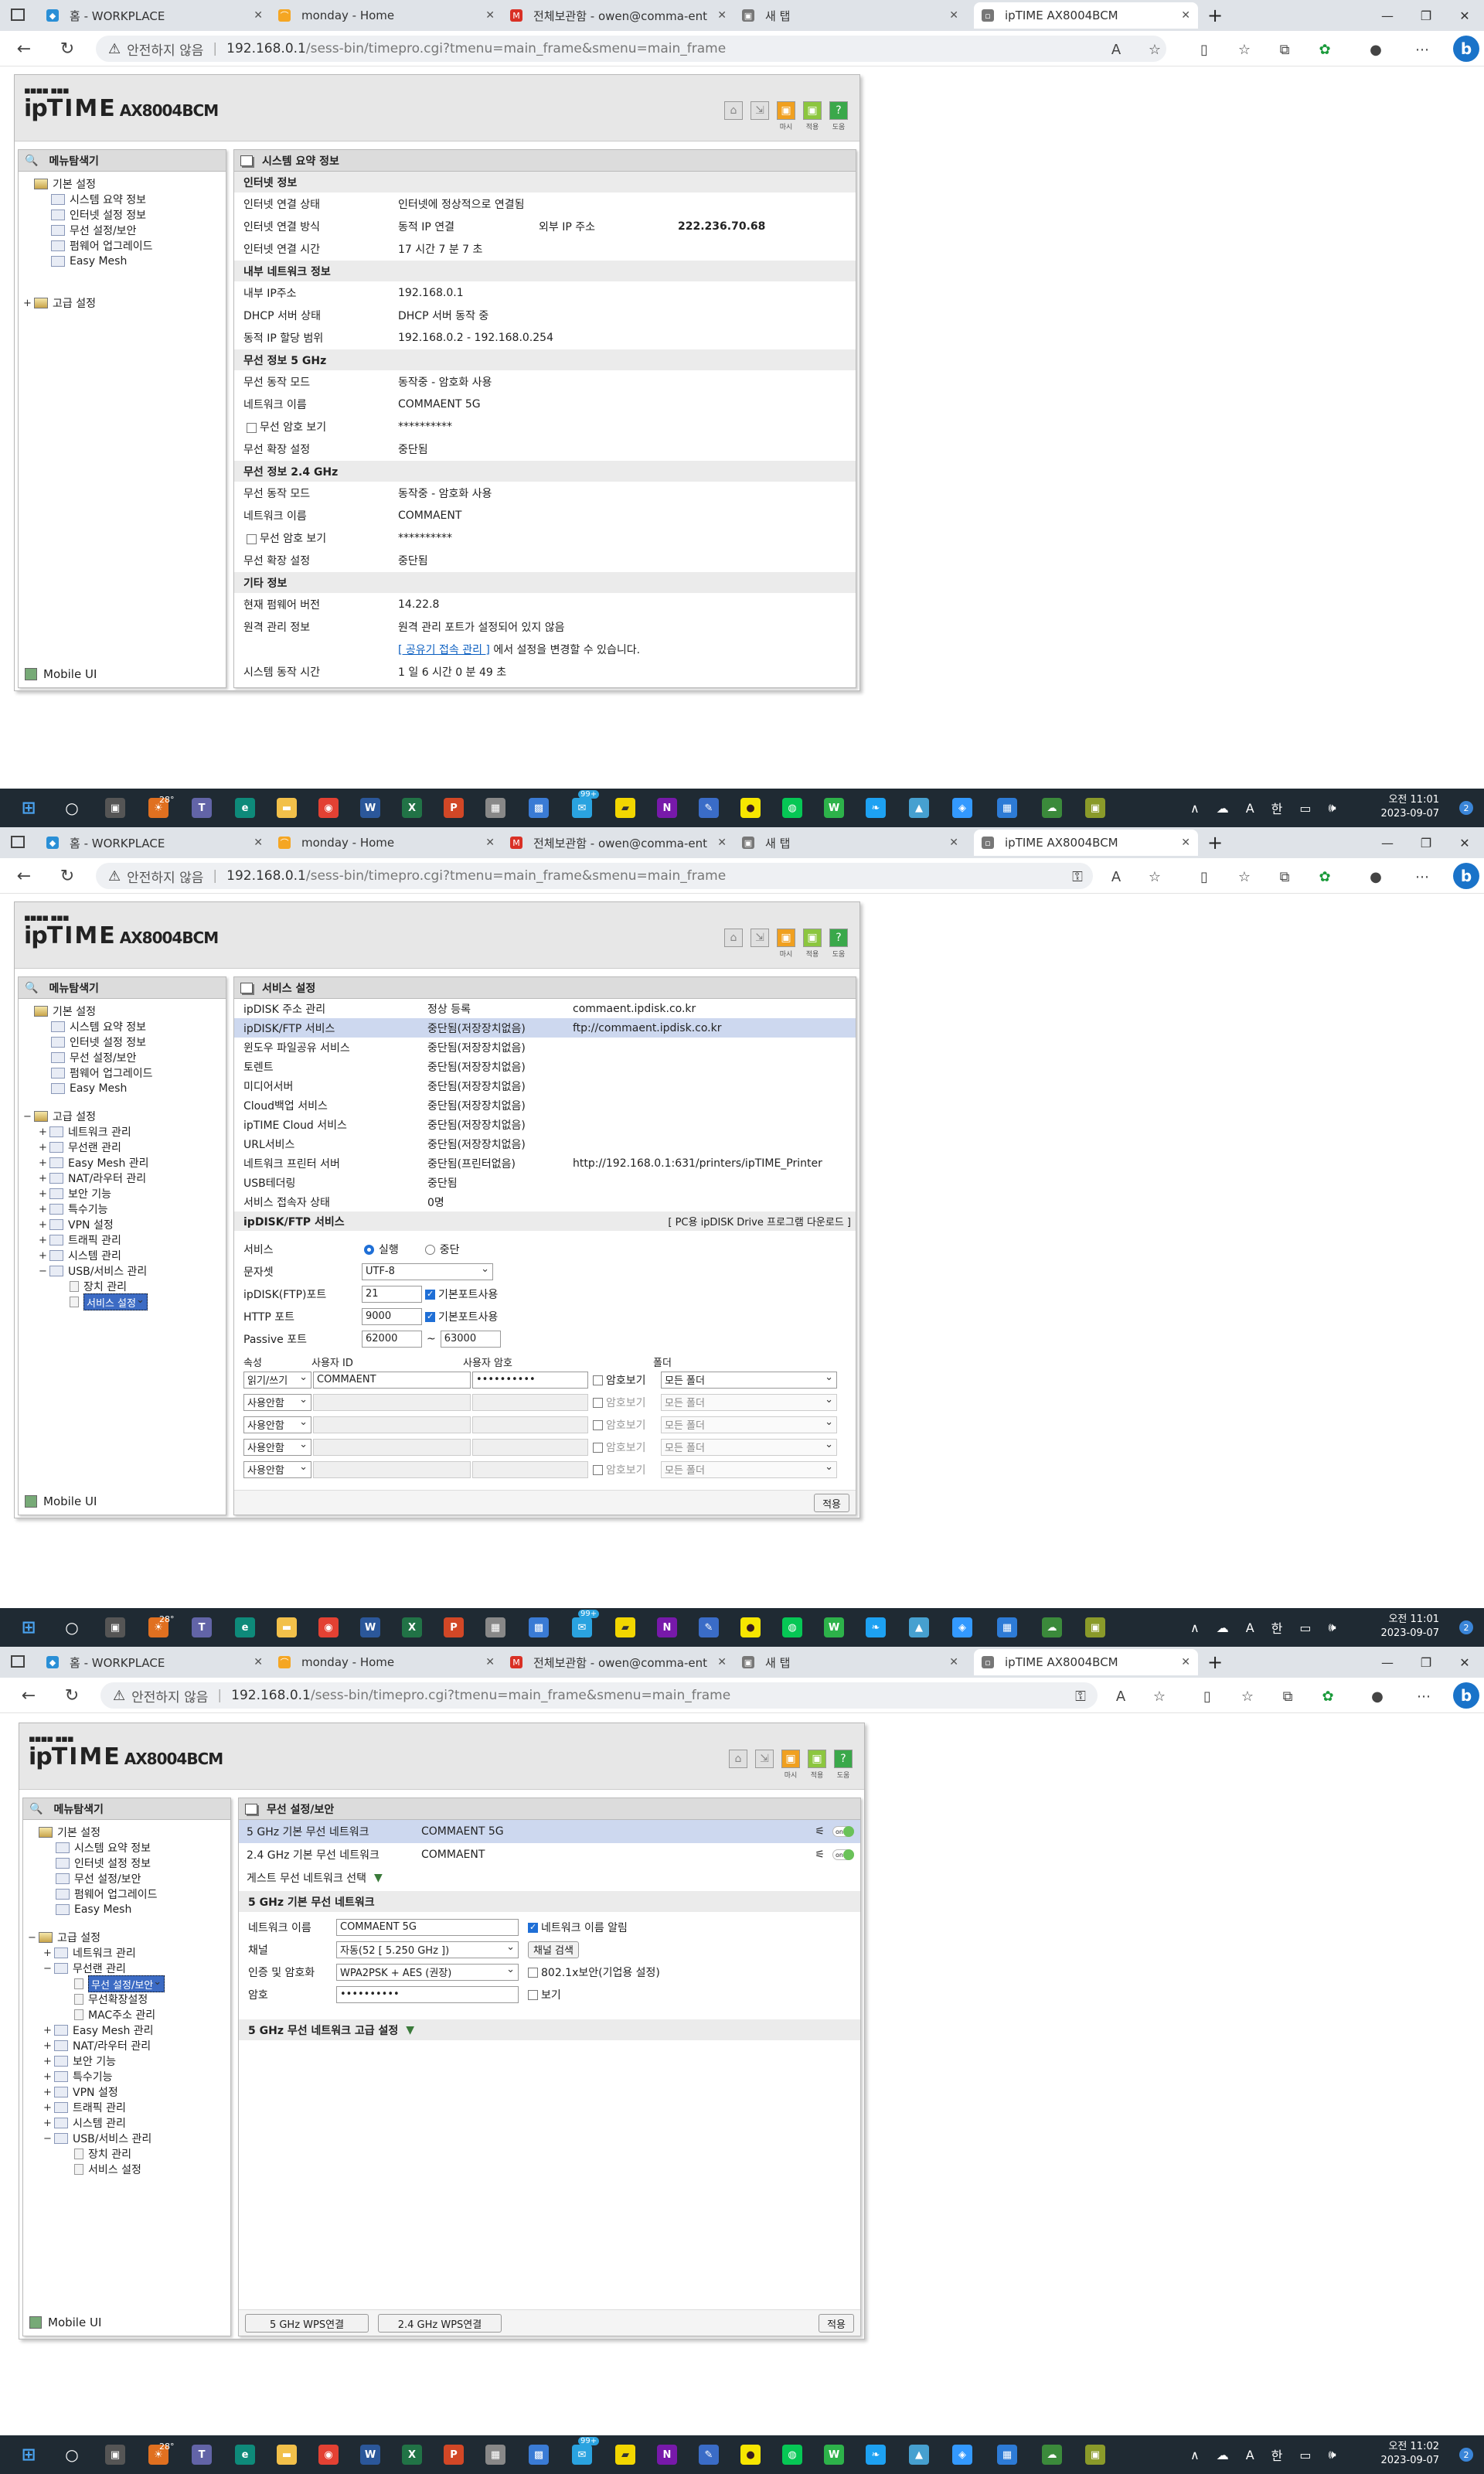  I want to click on task-view-icon: ▣, so click(115, 808).